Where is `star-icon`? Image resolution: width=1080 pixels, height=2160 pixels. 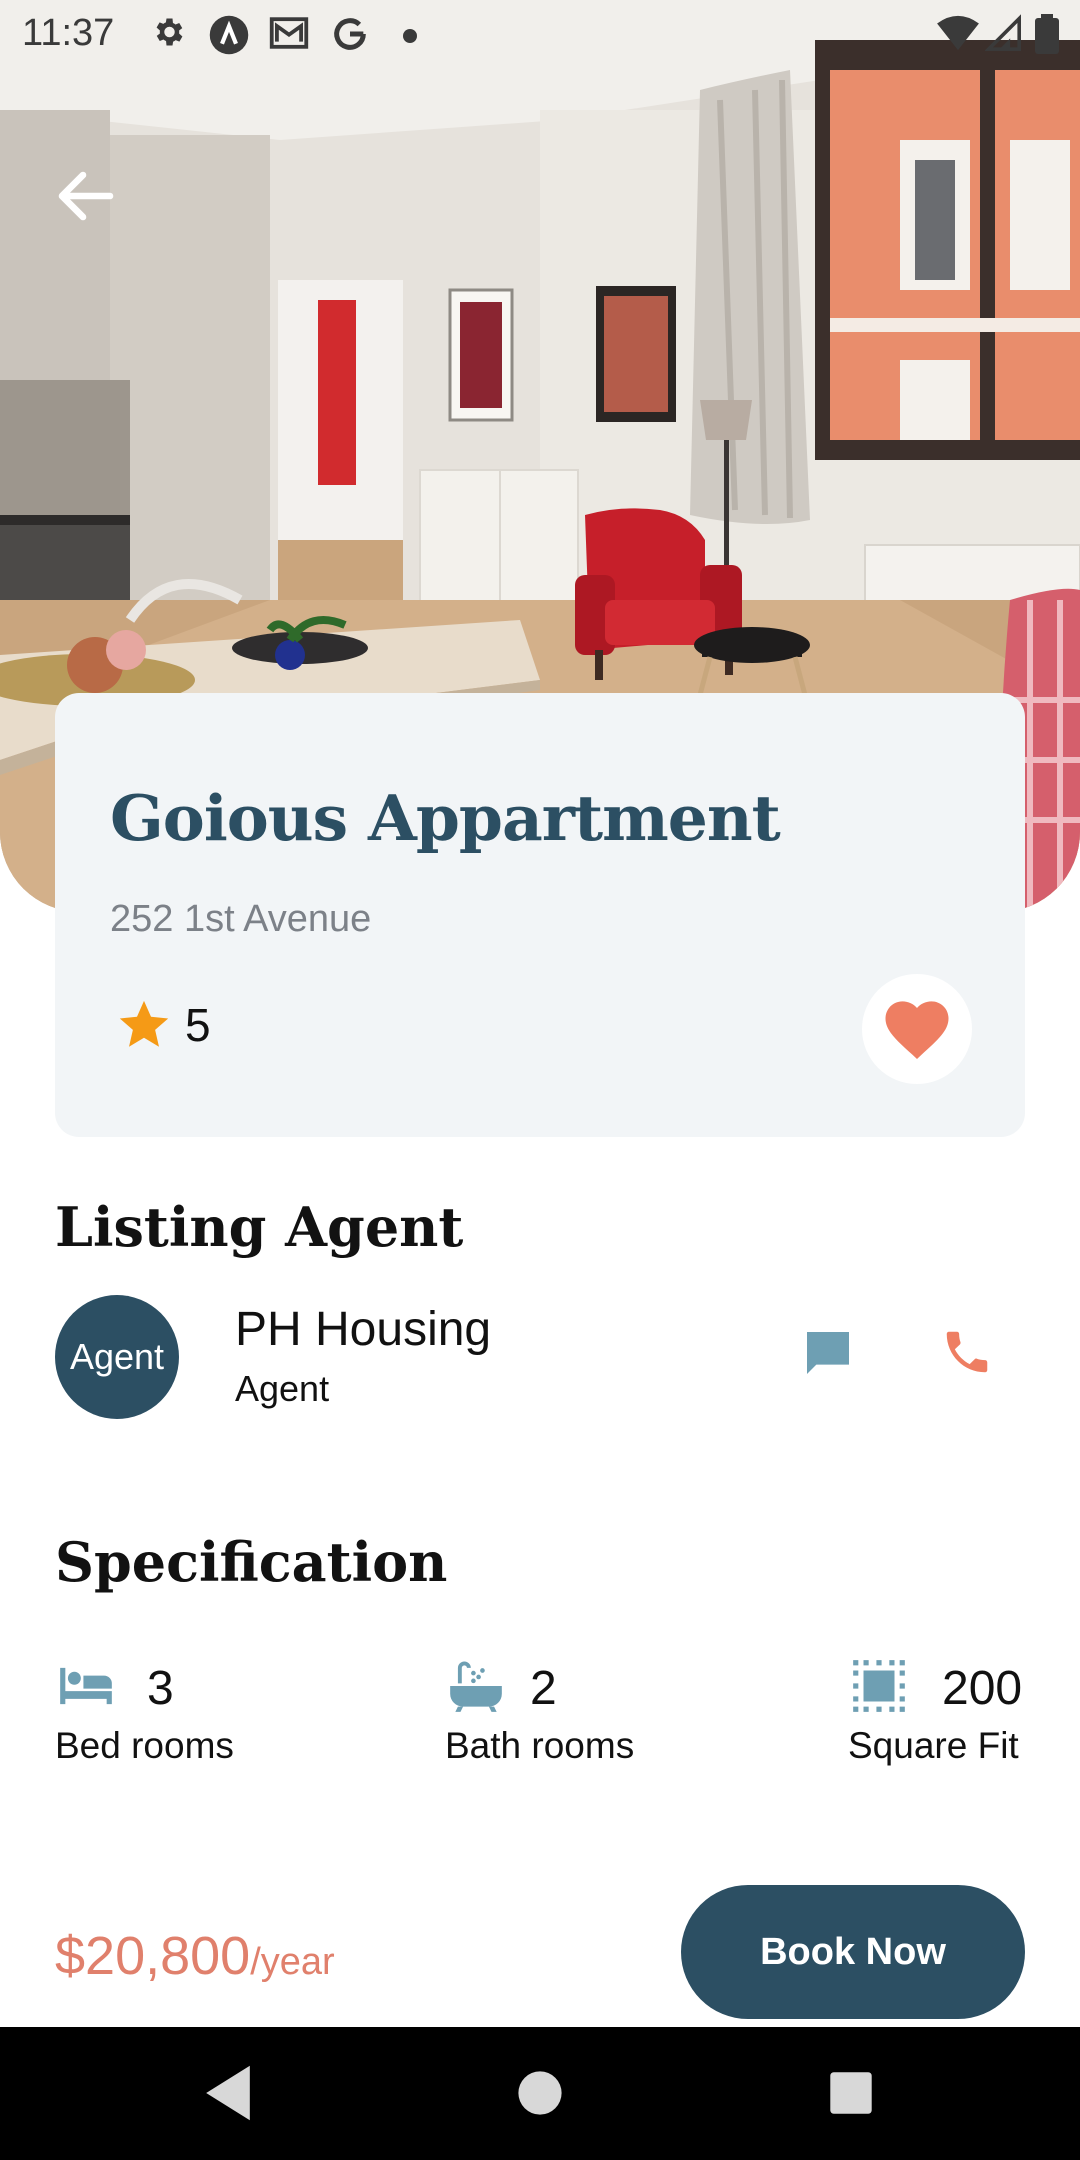
star-icon is located at coordinates (144, 1023).